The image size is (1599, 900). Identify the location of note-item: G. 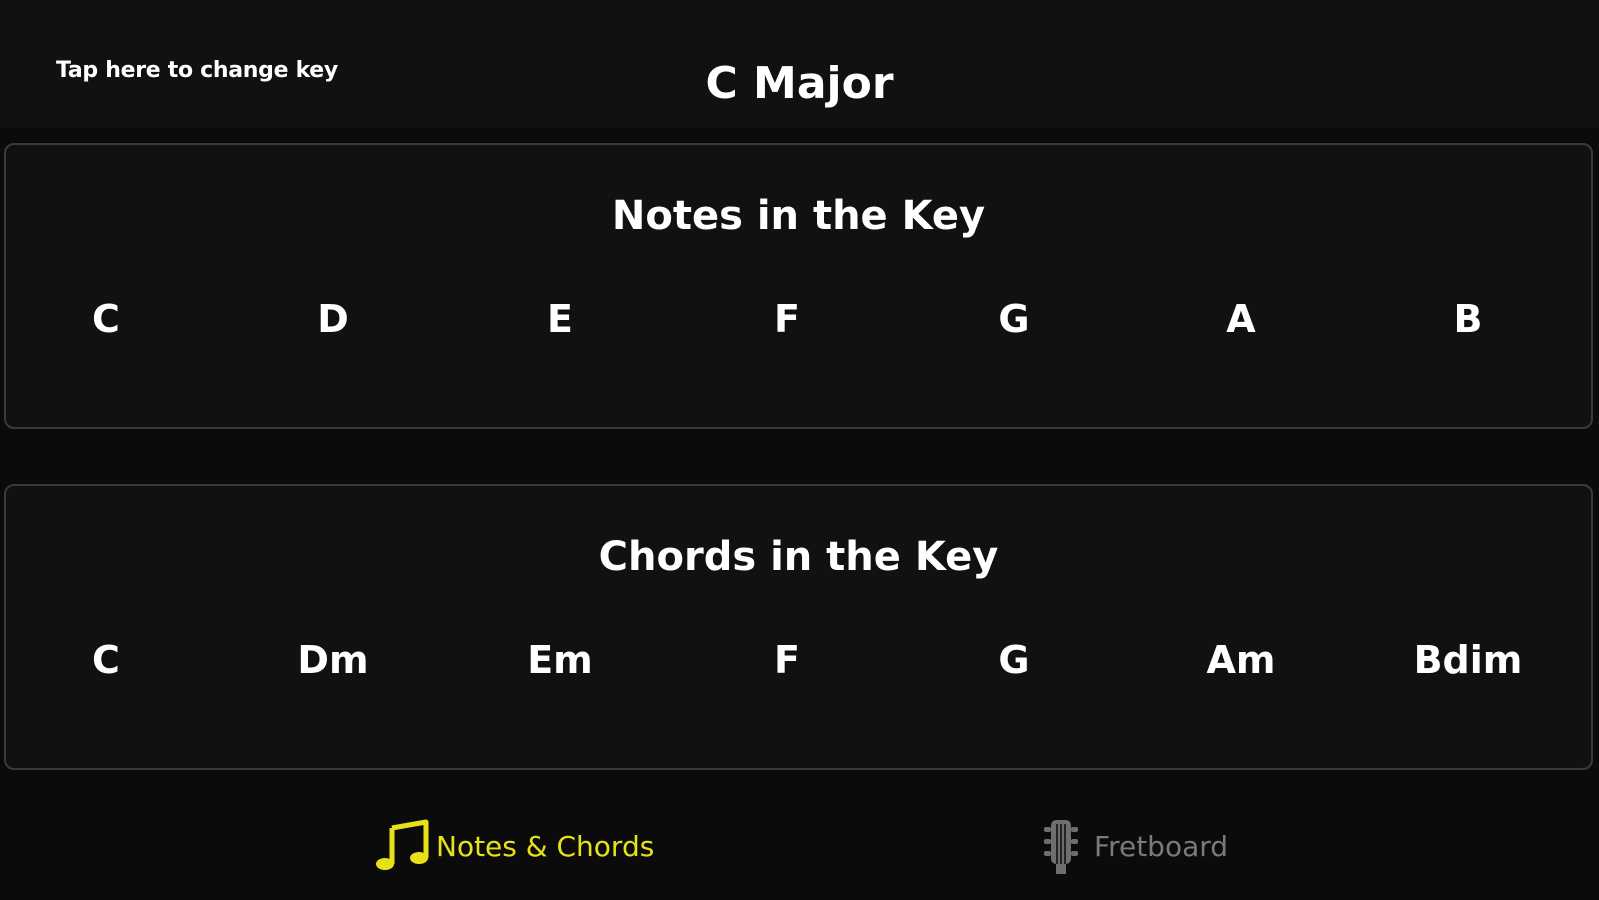
(1014, 319).